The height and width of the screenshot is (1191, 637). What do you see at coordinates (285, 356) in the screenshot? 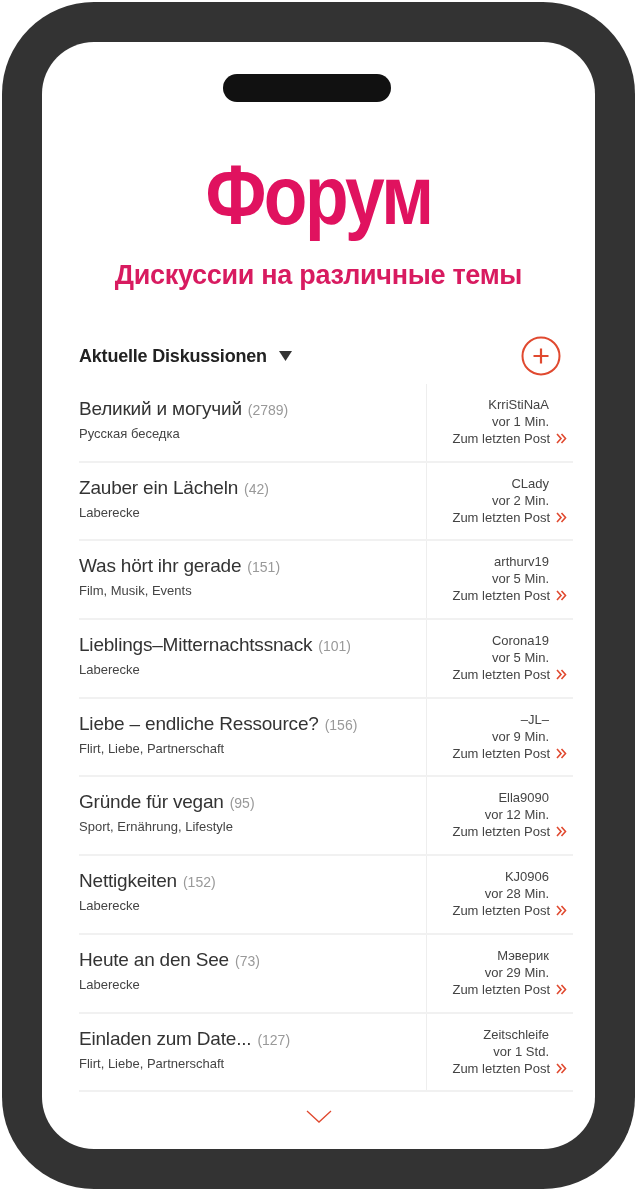
I see `dropdown-icon` at bounding box center [285, 356].